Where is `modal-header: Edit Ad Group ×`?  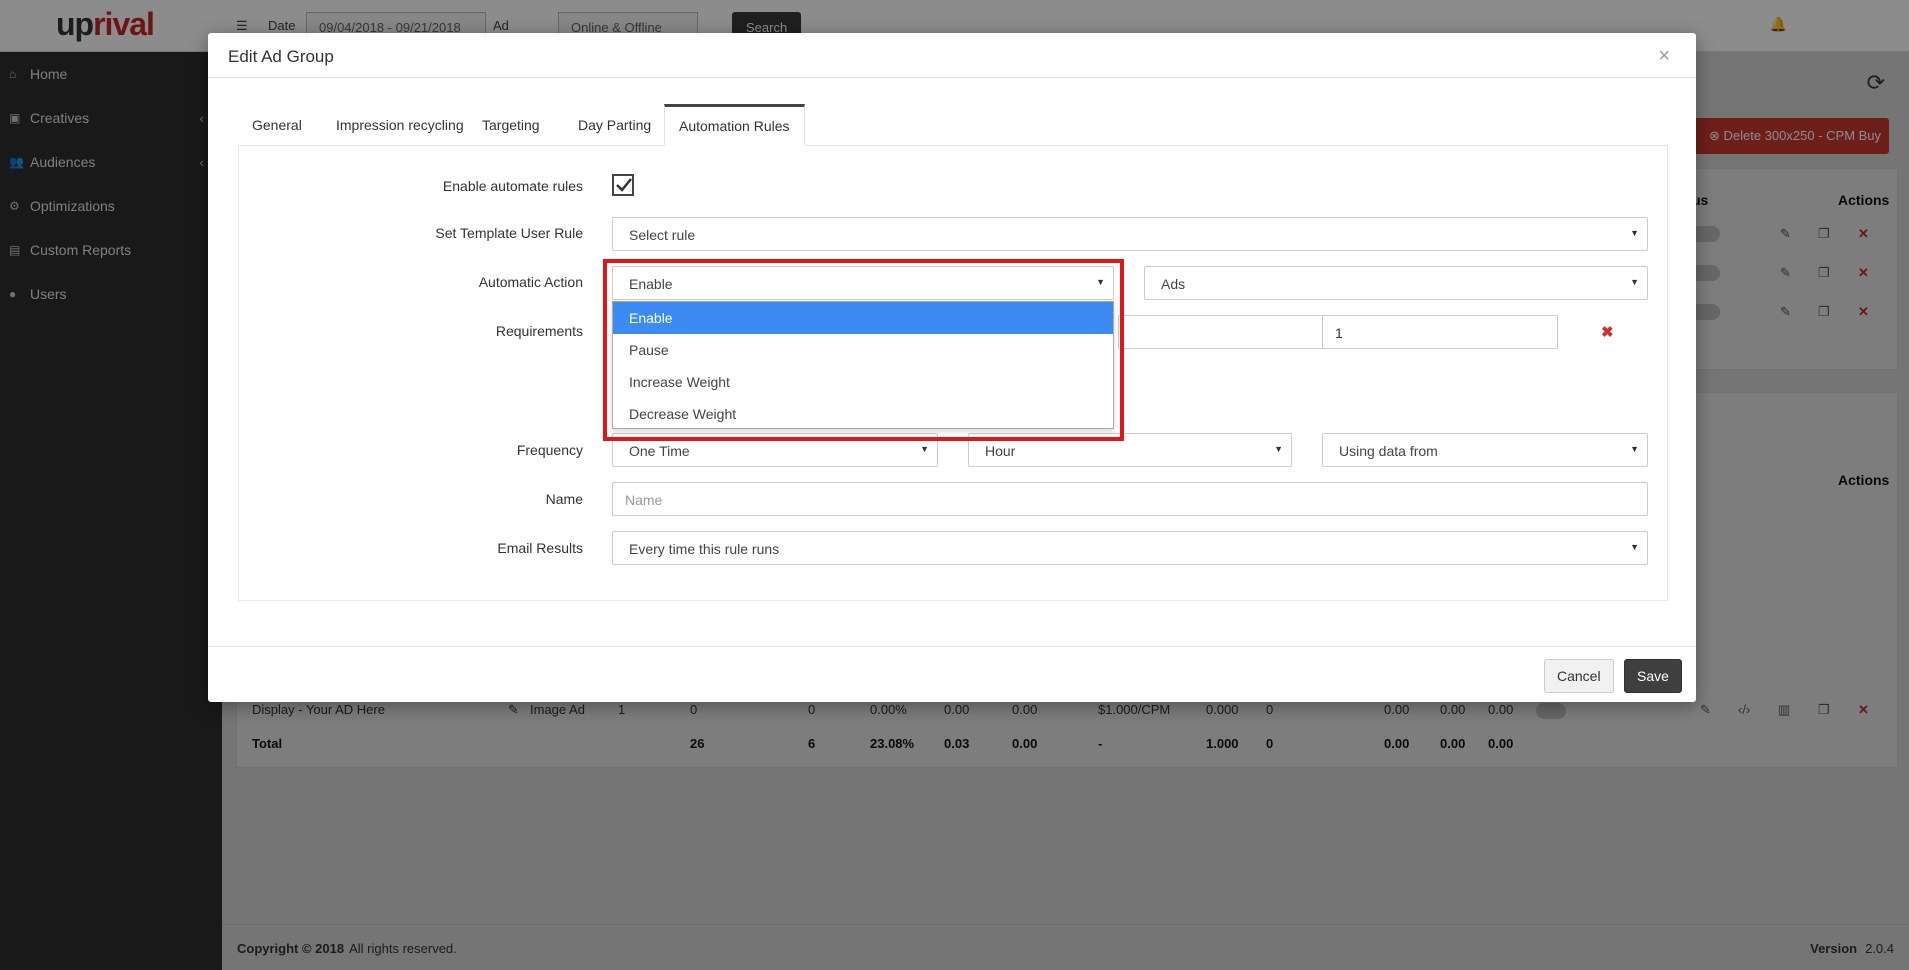
modal-header: Edit Ad Group × is located at coordinates (952, 55).